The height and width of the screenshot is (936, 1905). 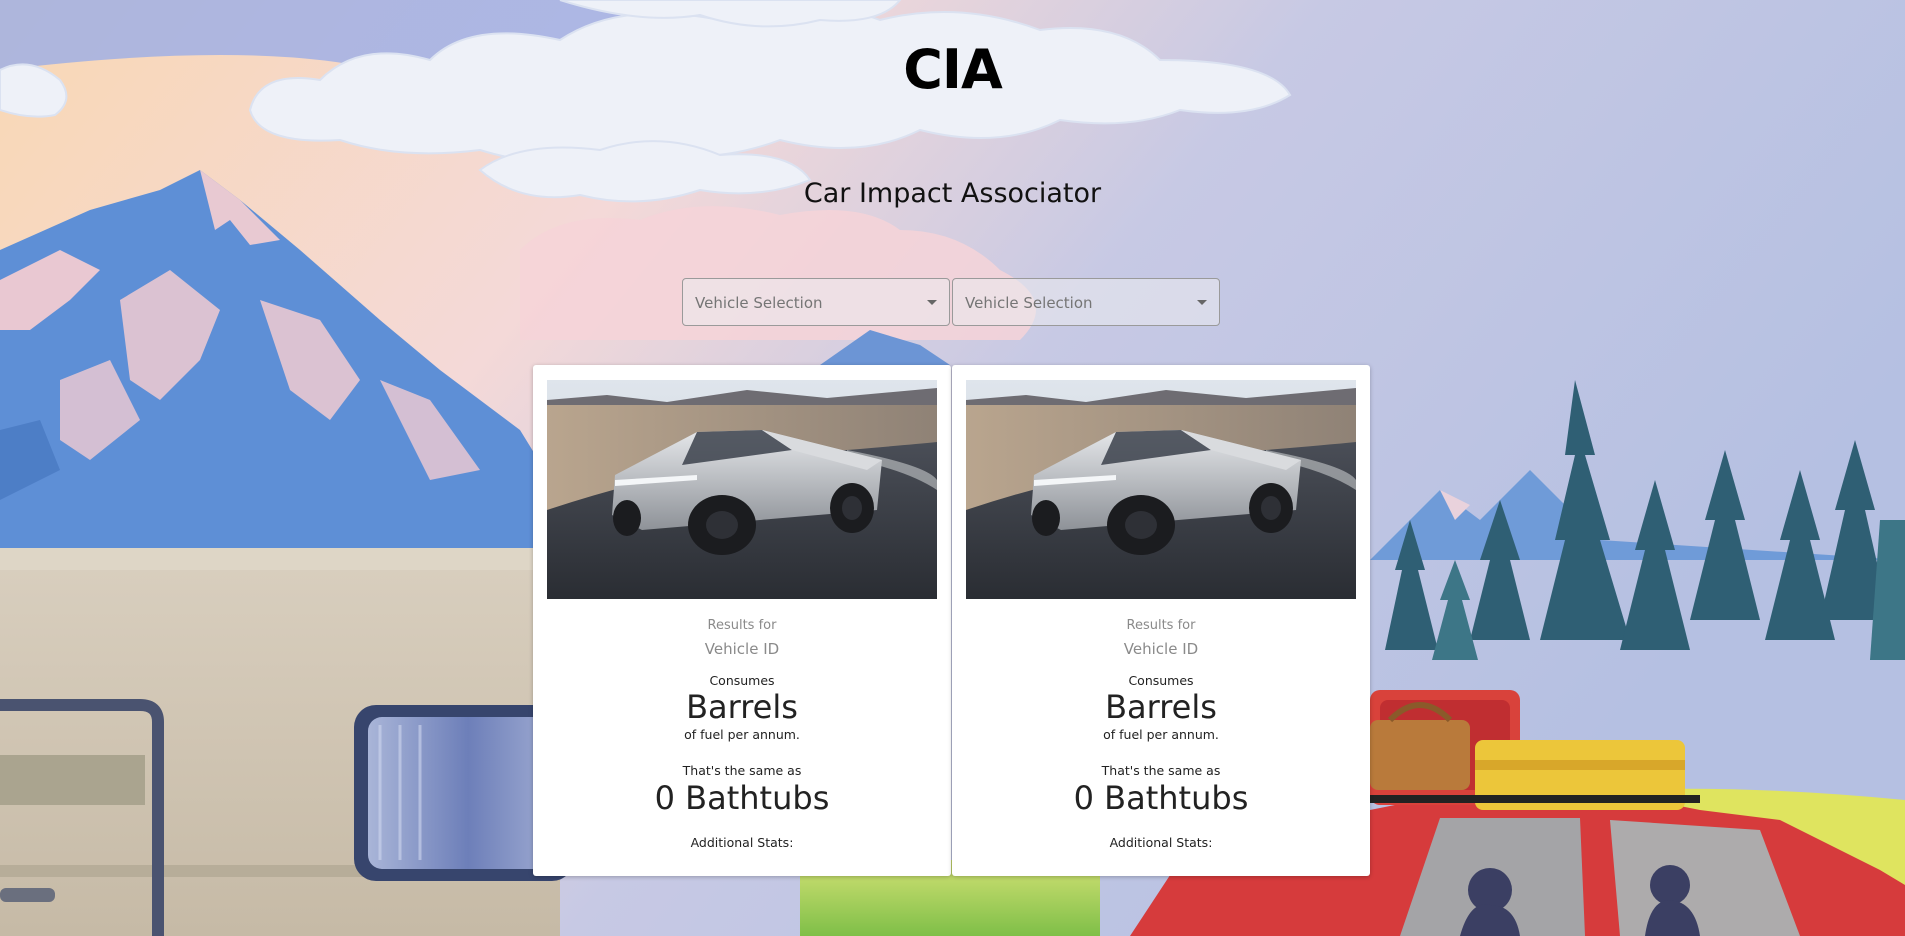 What do you see at coordinates (759, 303) in the screenshot?
I see `vehicle-select-left-placeholder: Vehicle Selection` at bounding box center [759, 303].